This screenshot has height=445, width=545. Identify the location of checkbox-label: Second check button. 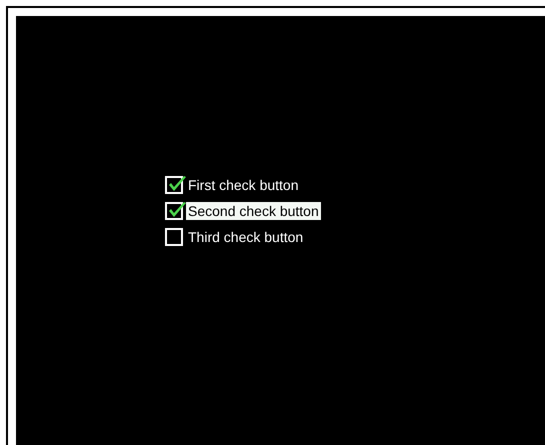
(253, 211).